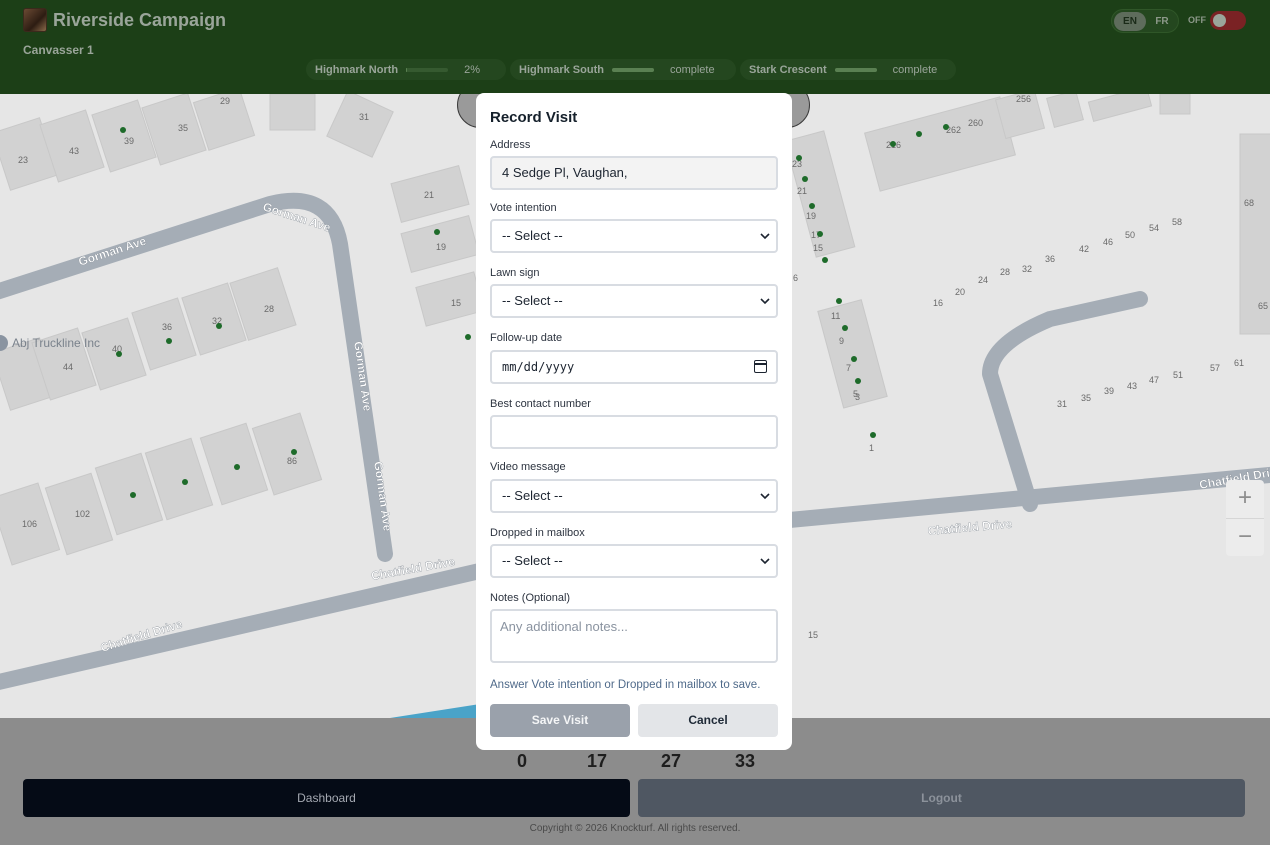 This screenshot has width=1270, height=845. I want to click on lawn-sign-value: -- Select --, so click(532, 300).